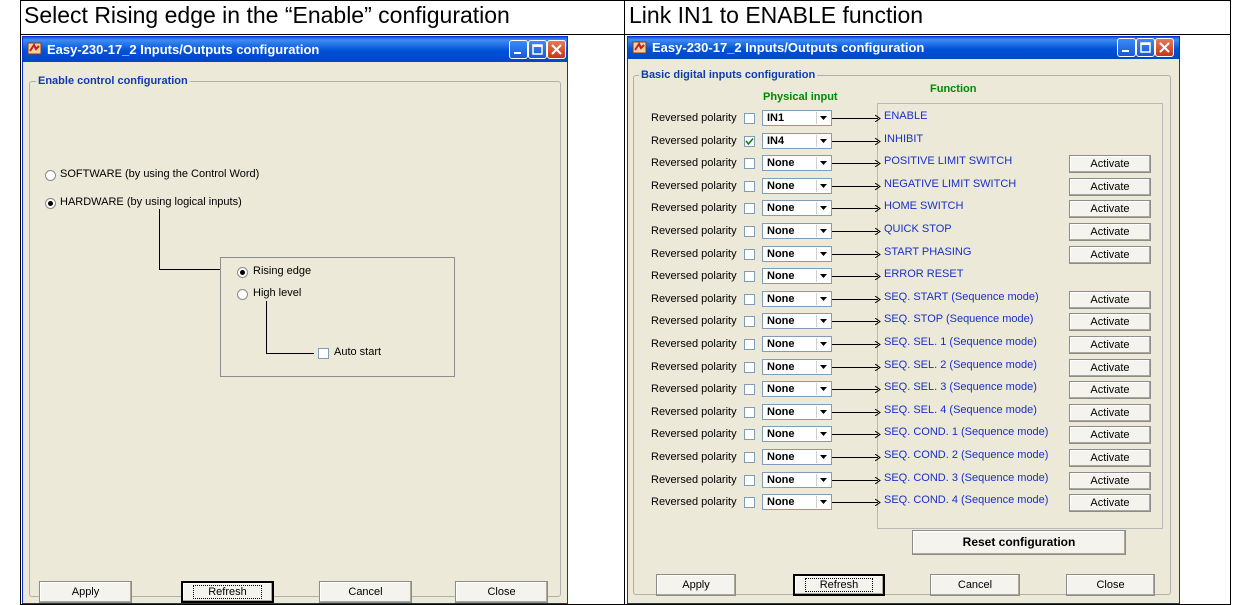 The image size is (1234, 605). What do you see at coordinates (797, 118) in the screenshot?
I see `physical-input-select: IN1` at bounding box center [797, 118].